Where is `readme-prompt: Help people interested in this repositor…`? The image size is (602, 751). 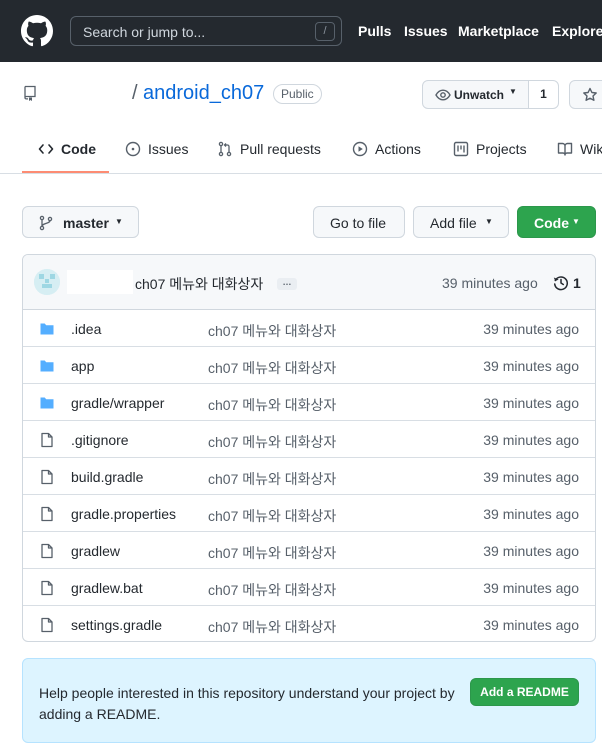 readme-prompt: Help people interested in this repositor… is located at coordinates (309, 700).